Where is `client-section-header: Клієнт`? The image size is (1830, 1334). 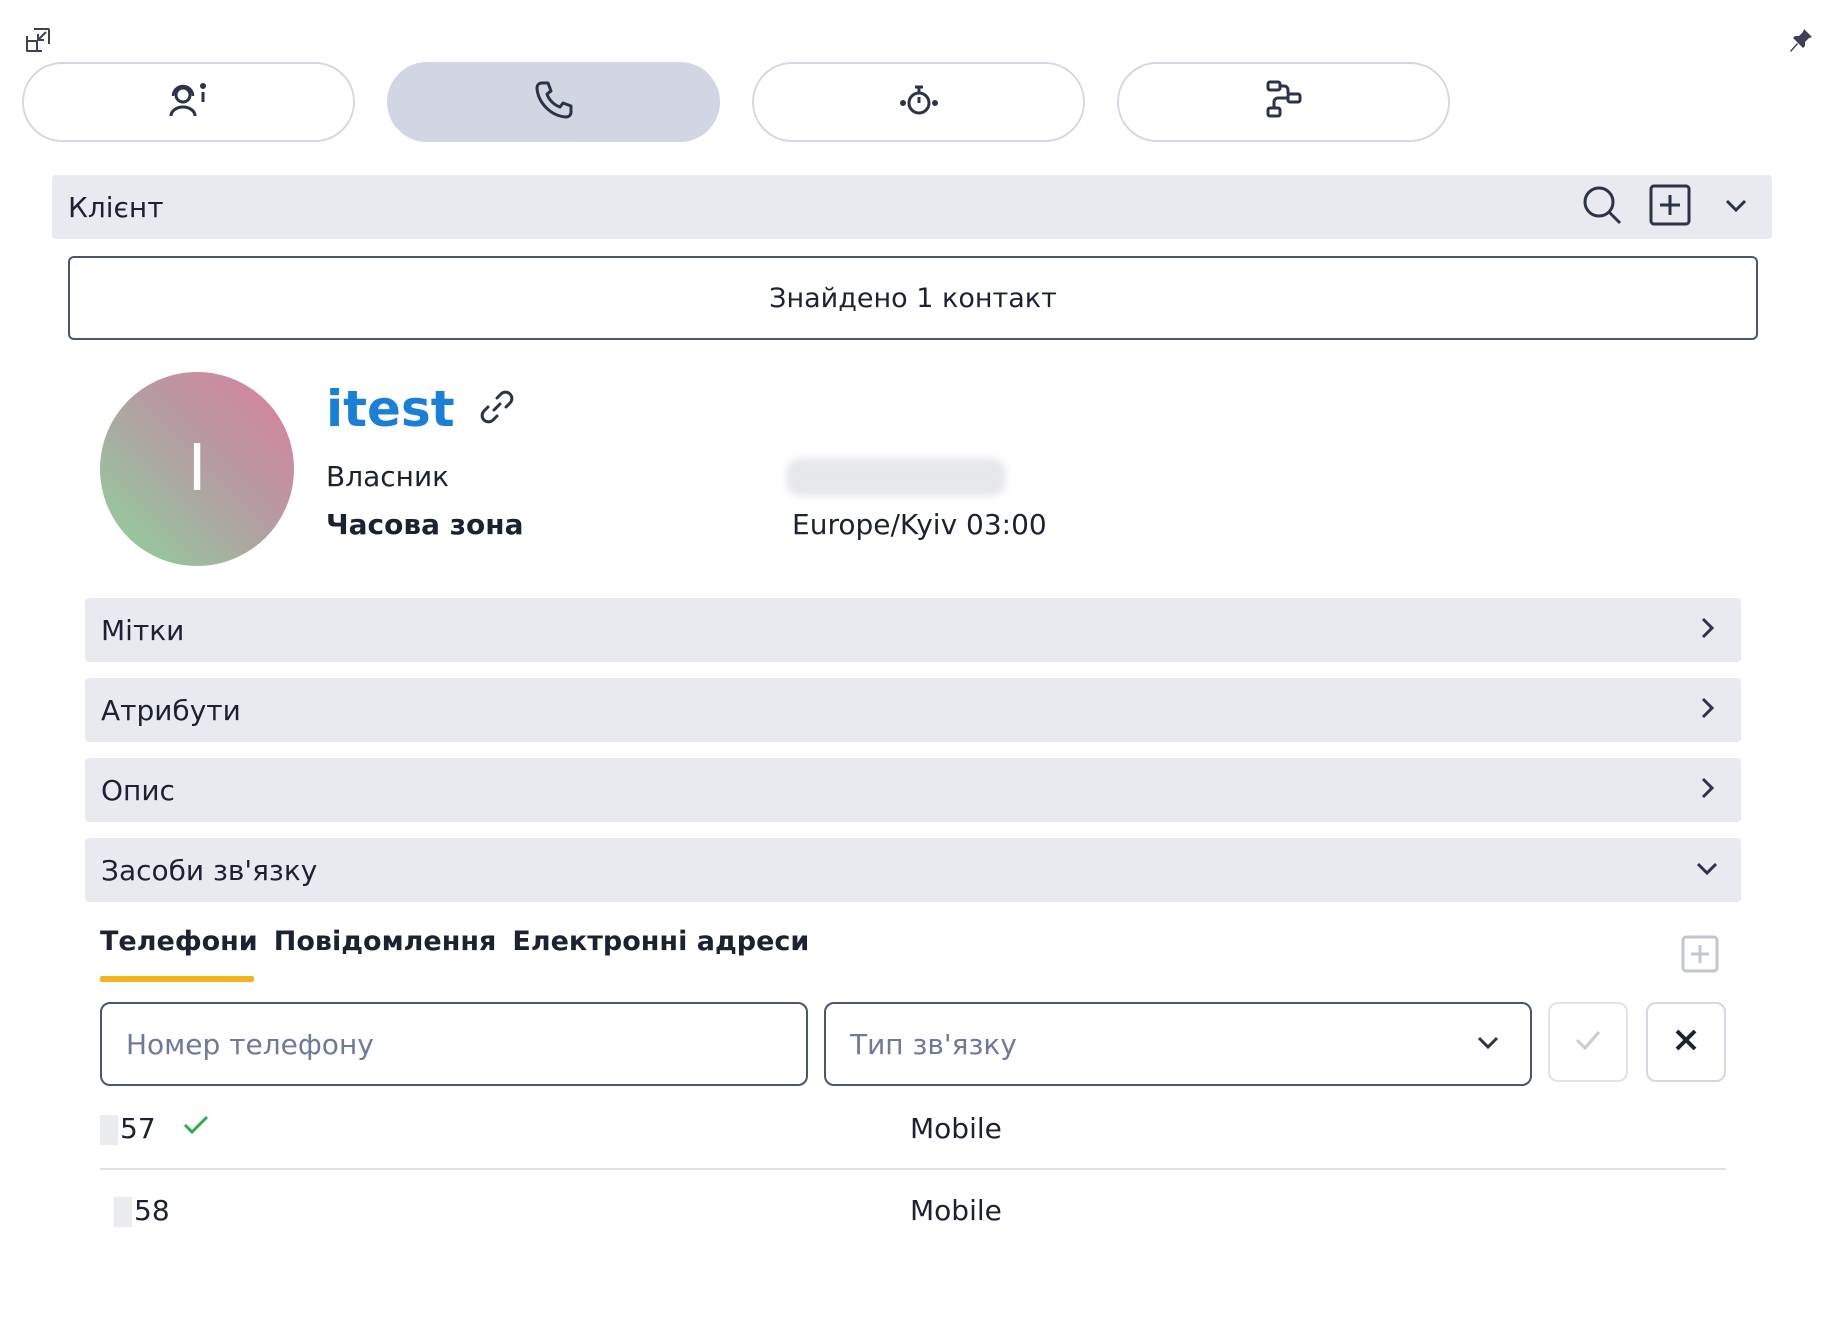
client-section-header: Клієнт is located at coordinates (912, 207).